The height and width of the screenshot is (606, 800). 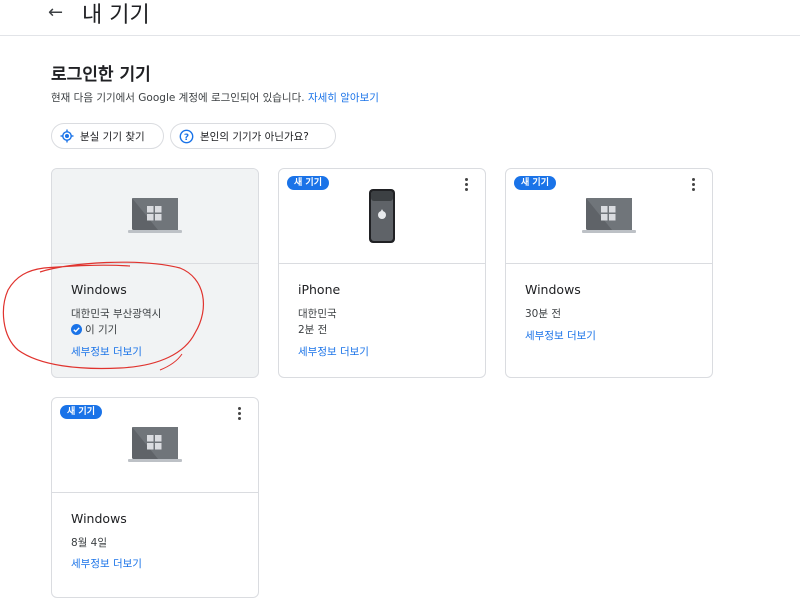 I want to click on not-your-device-button: ? 본인의 기기가 아닌가요?, so click(x=253, y=136).